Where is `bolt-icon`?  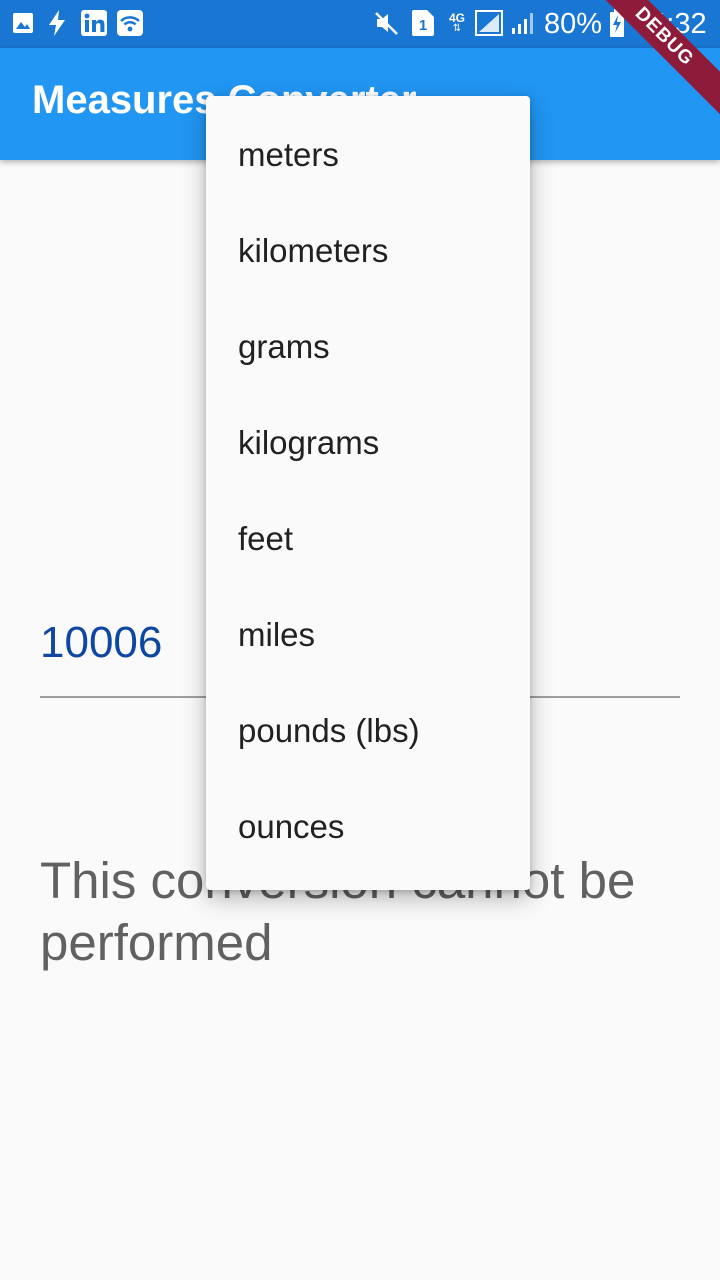
bolt-icon is located at coordinates (57, 23).